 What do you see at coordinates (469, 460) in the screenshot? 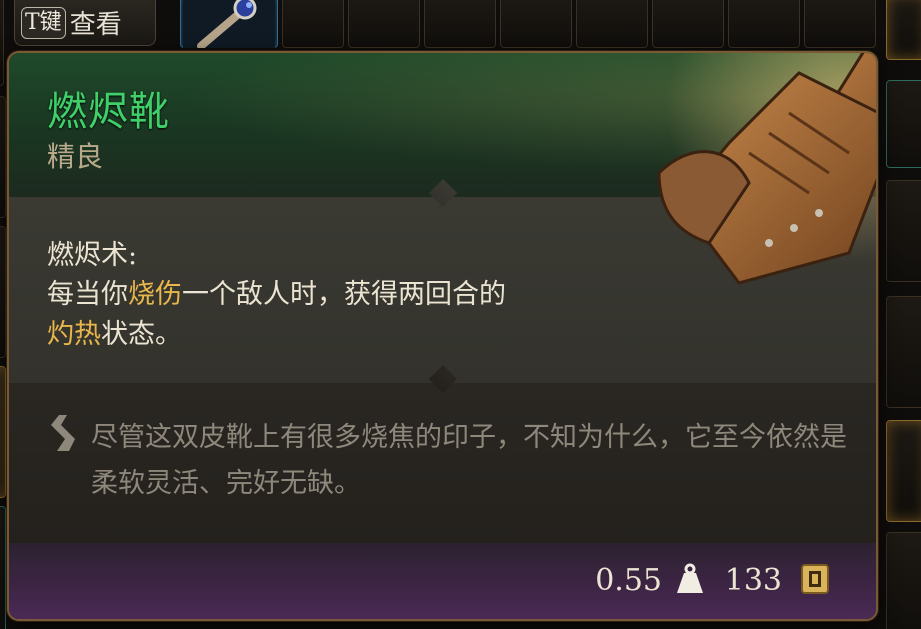
I see `flavor-text: 尽管这双皮靴上有很多烧焦的印子，不知为什么，它至今依然是柔软灵活、完好无缺。` at bounding box center [469, 460].